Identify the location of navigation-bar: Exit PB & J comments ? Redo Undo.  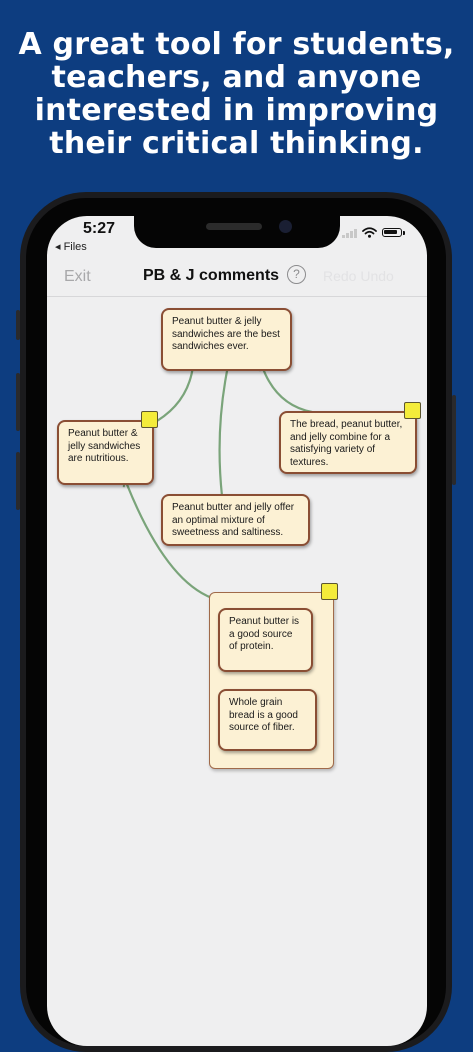
(237, 276).